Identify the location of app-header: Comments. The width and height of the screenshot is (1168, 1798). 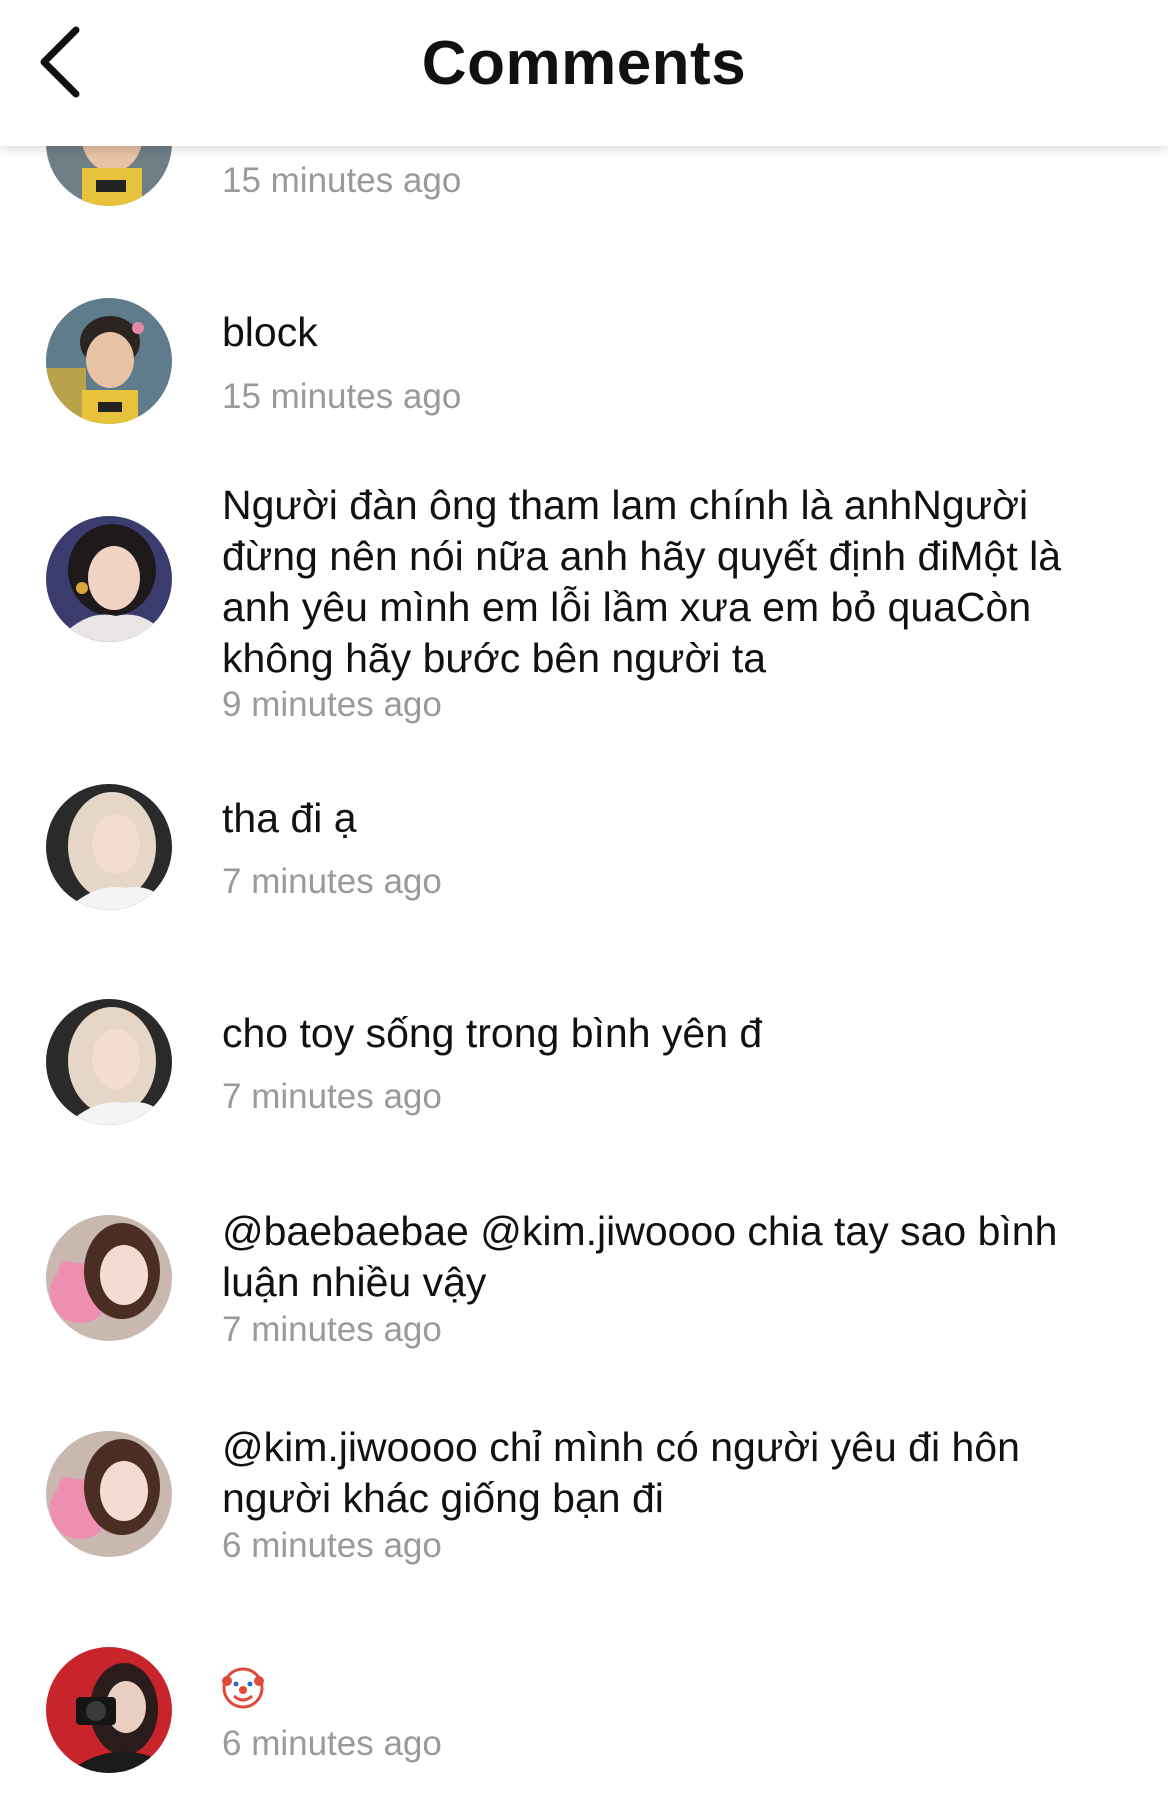
(584, 73).